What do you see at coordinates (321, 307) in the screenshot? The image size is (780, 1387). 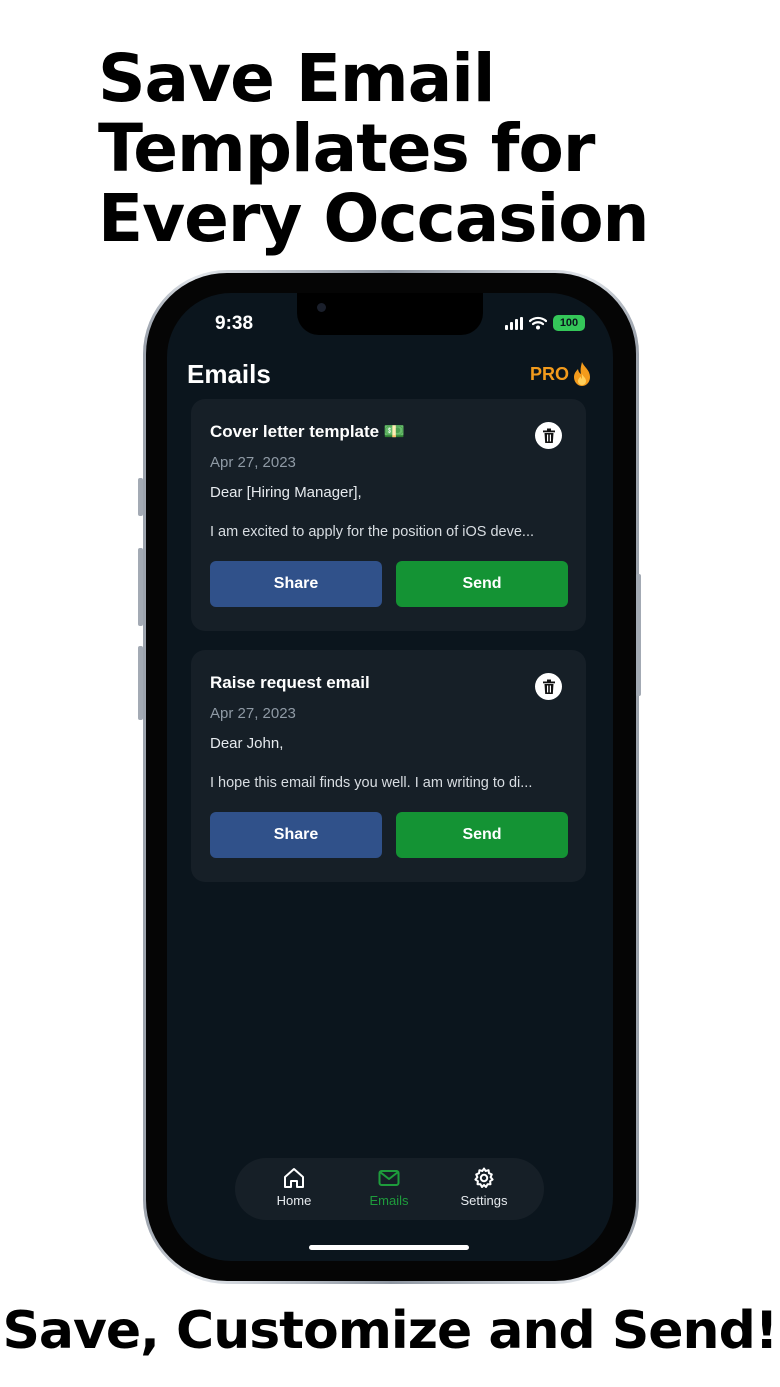 I see `front-camera` at bounding box center [321, 307].